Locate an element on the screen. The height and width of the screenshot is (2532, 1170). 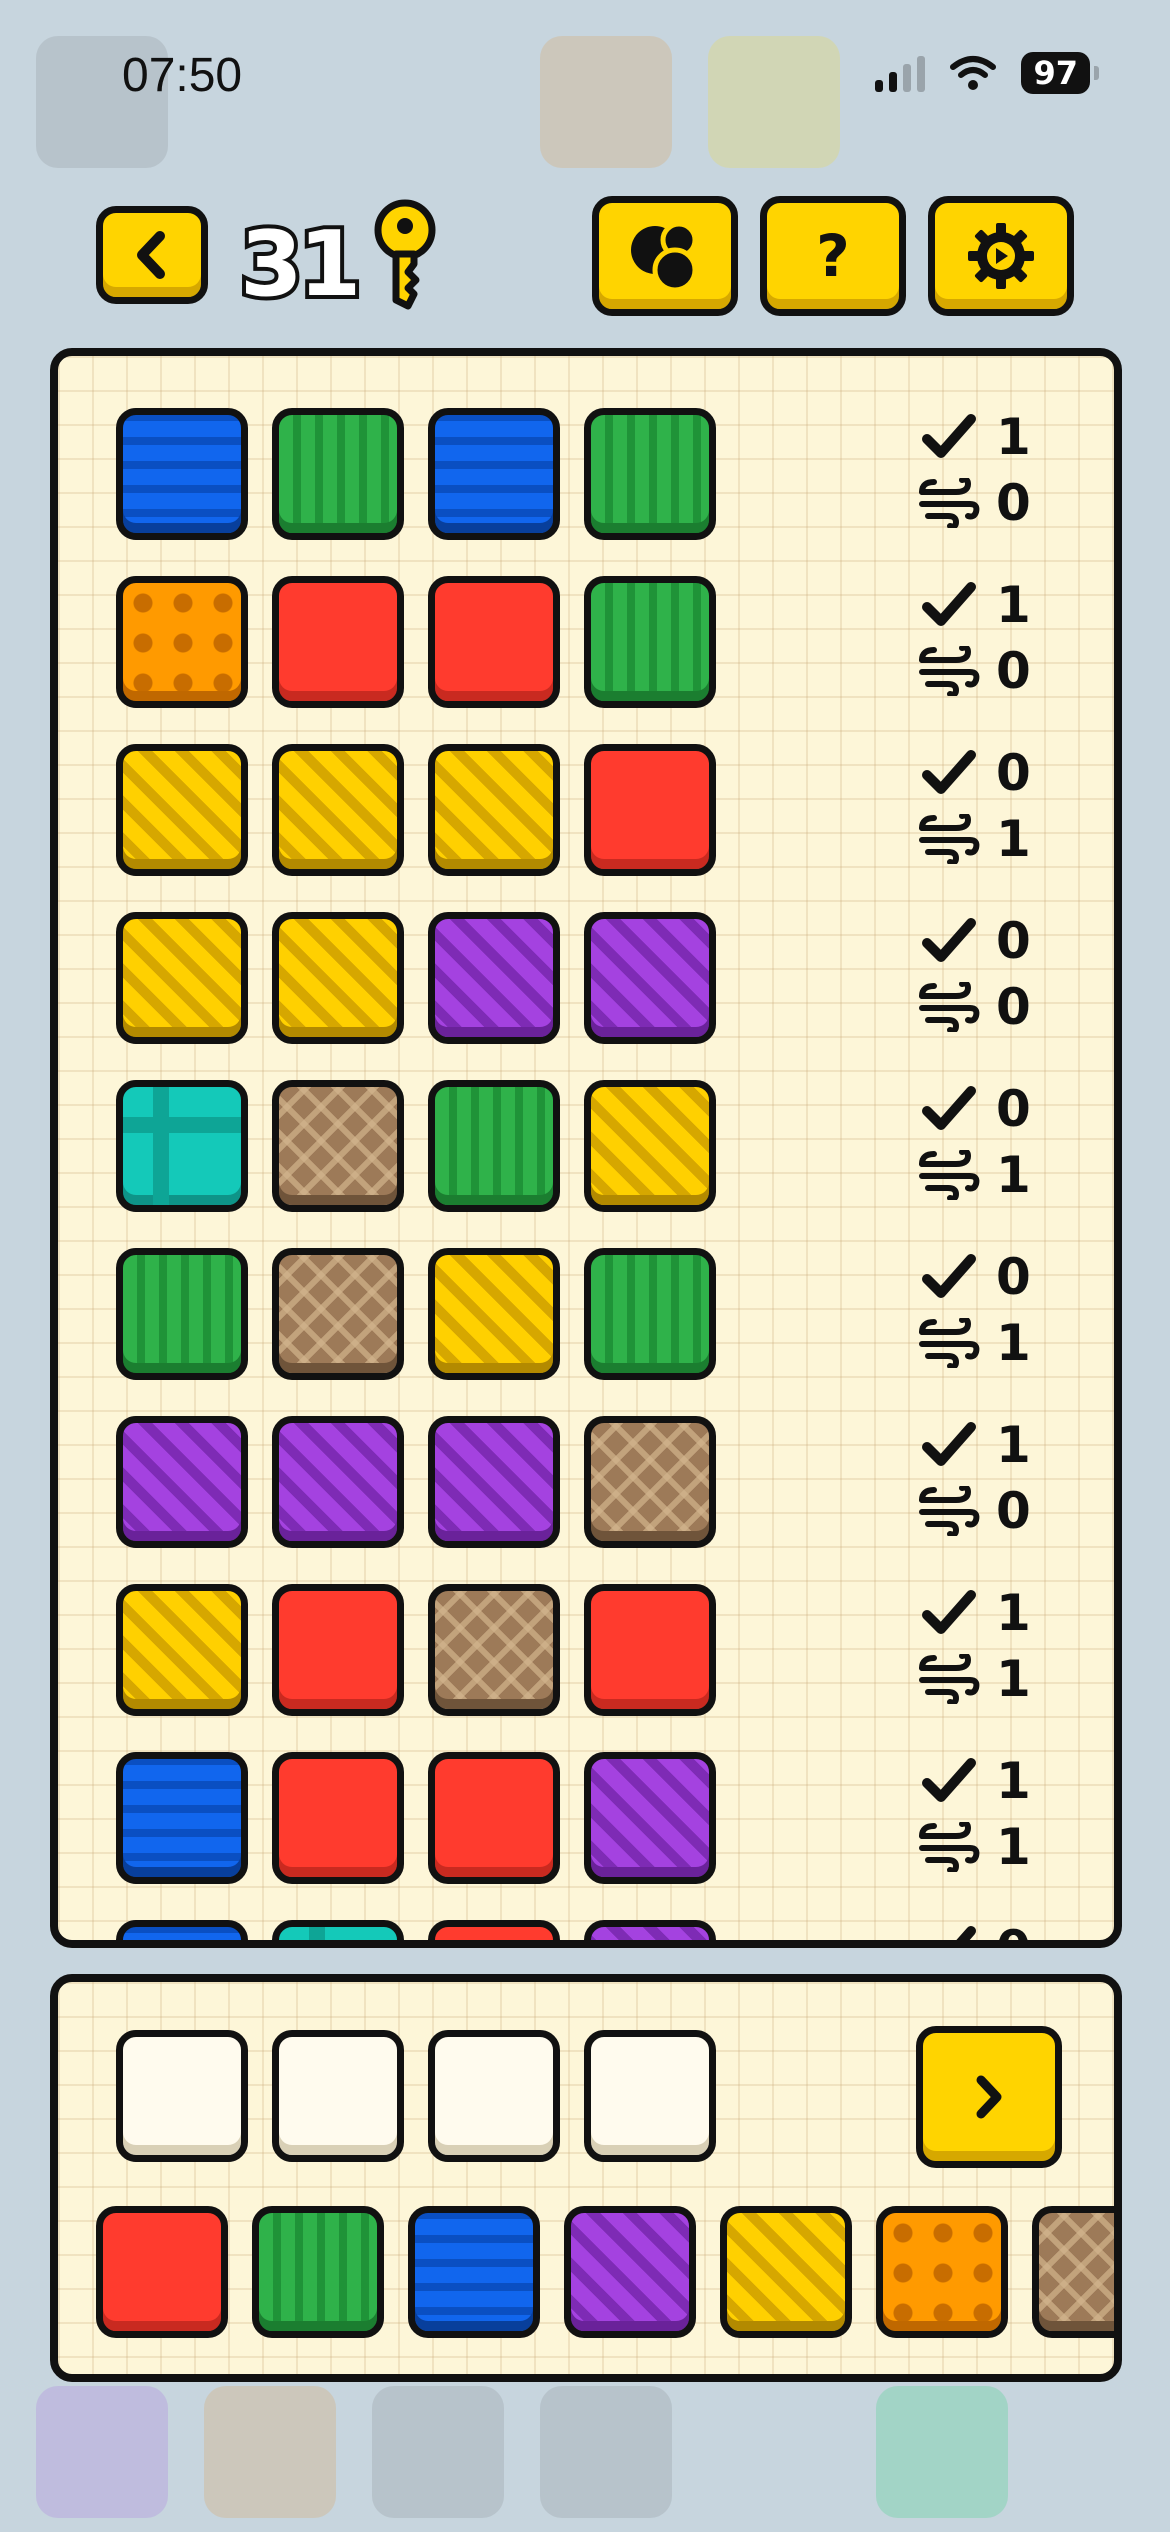
palette-tile-green is located at coordinates (318, 2272).